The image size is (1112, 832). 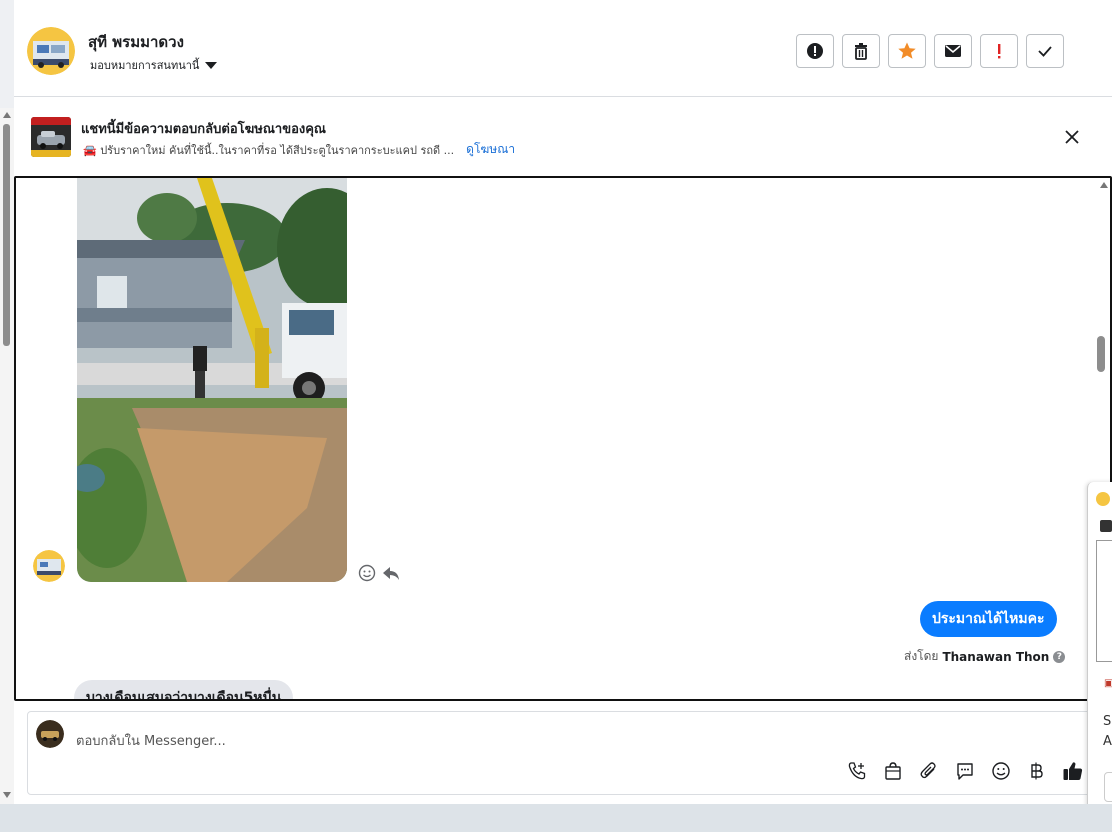 I want to click on taskbar-strip, so click(x=556, y=818).